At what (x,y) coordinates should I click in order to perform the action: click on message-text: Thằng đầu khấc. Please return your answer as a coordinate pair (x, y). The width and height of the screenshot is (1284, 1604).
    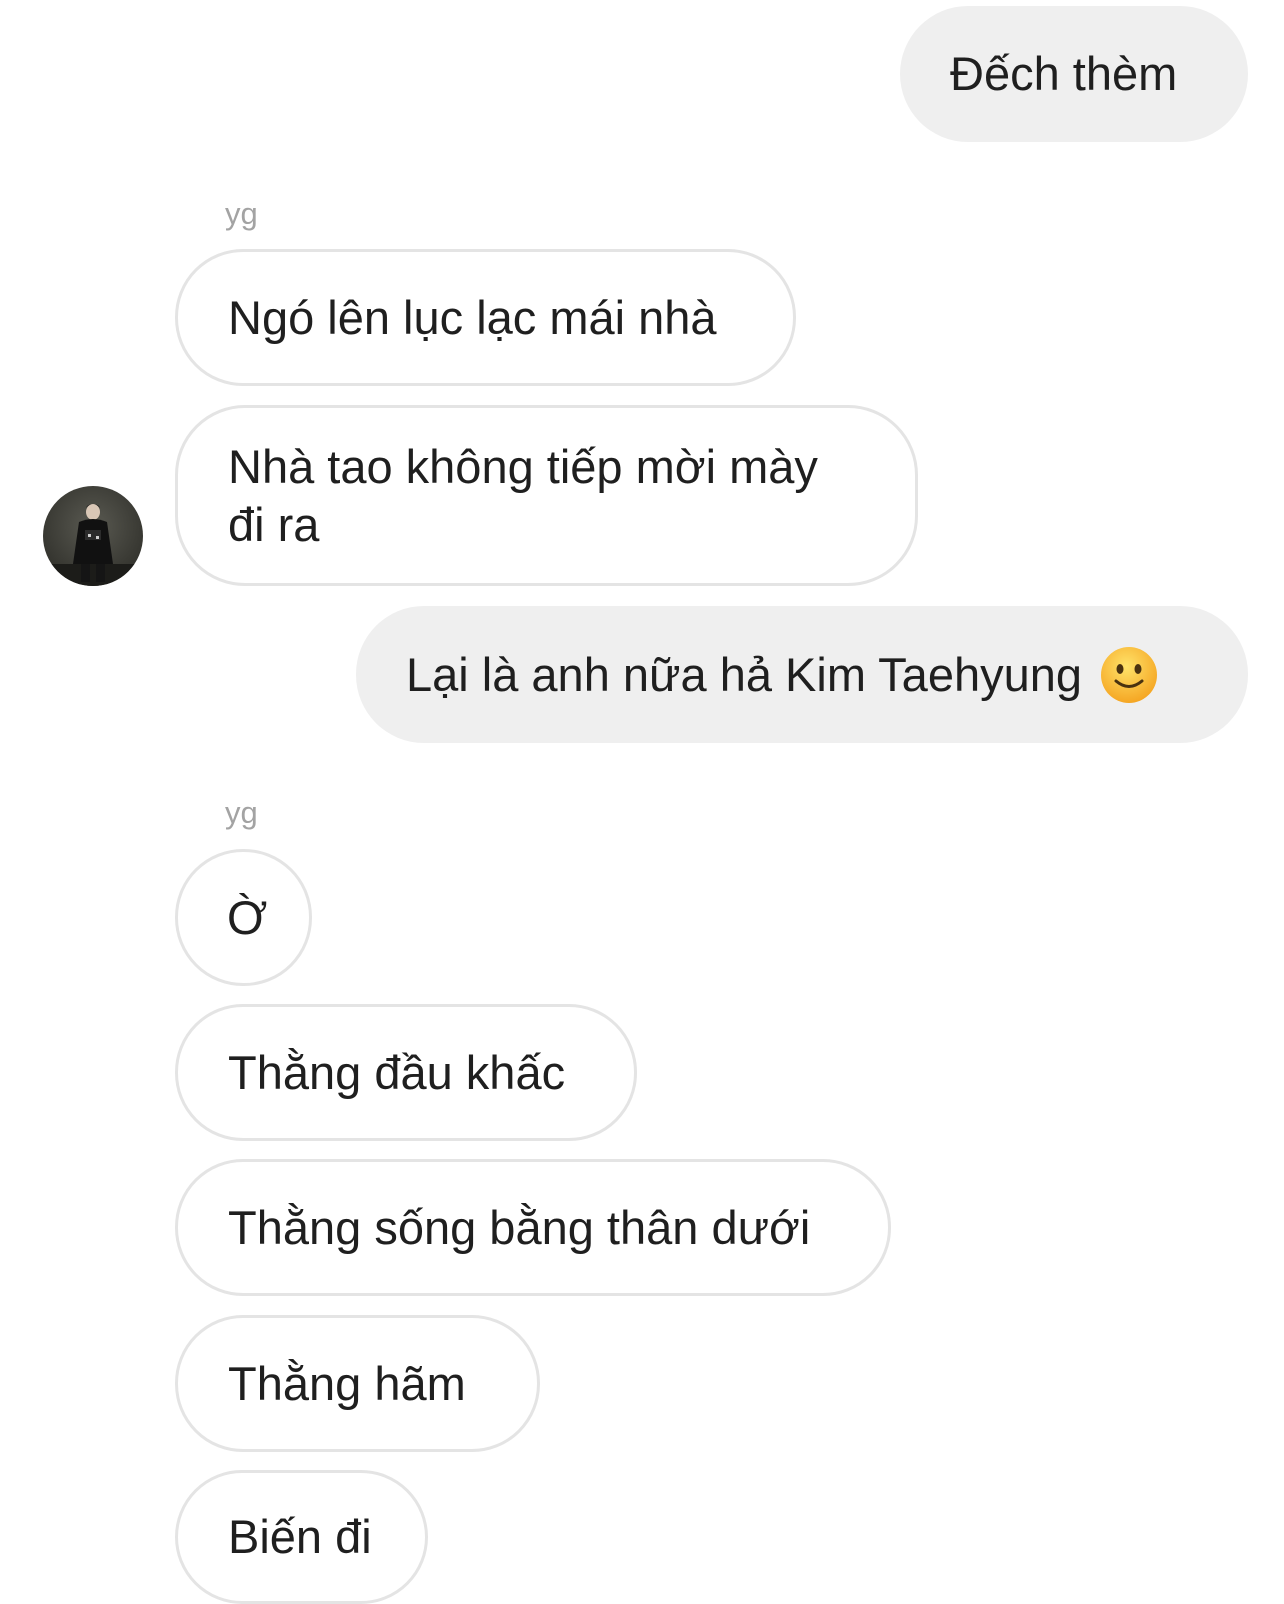
    Looking at the image, I should click on (397, 1072).